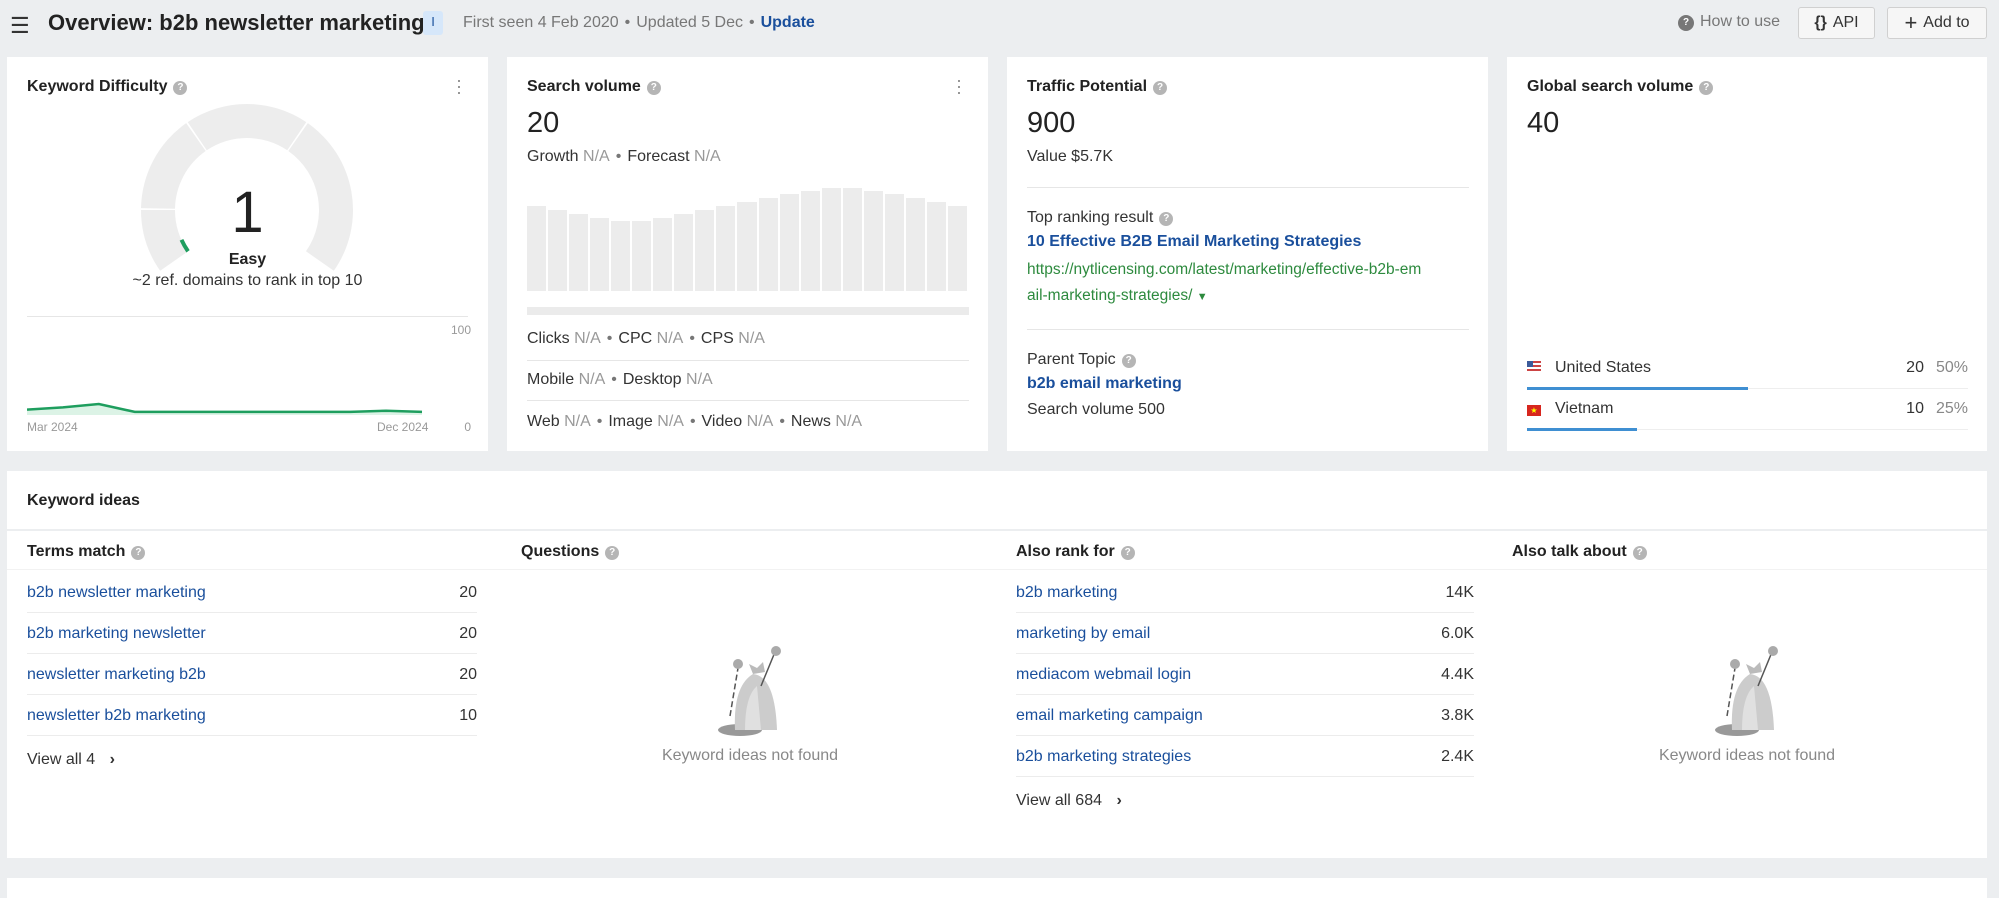  I want to click on menu-icon: ☰, so click(20, 26).